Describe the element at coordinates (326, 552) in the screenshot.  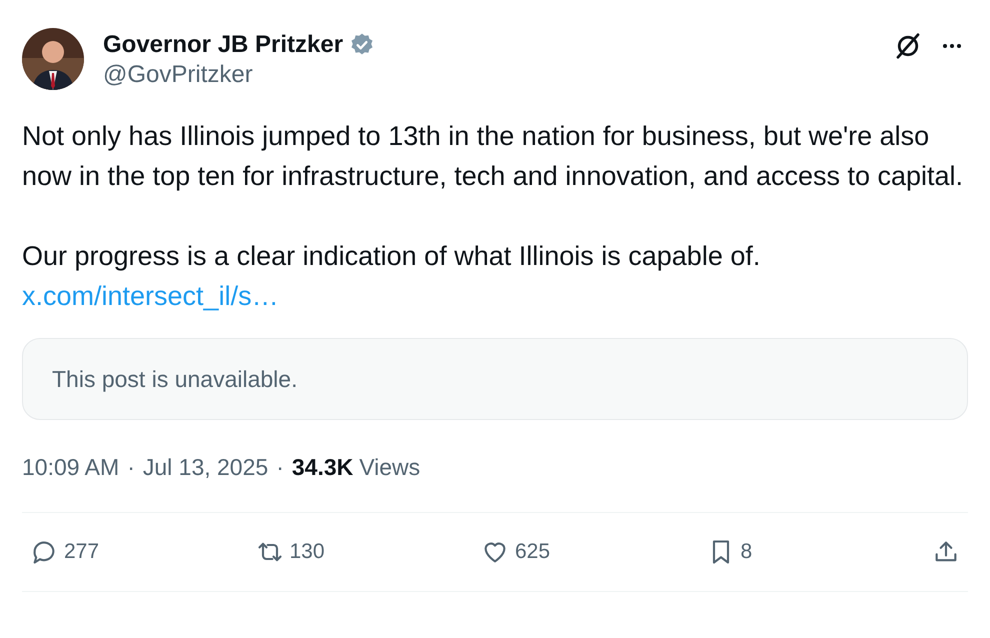
I see `repost-button: 130` at that location.